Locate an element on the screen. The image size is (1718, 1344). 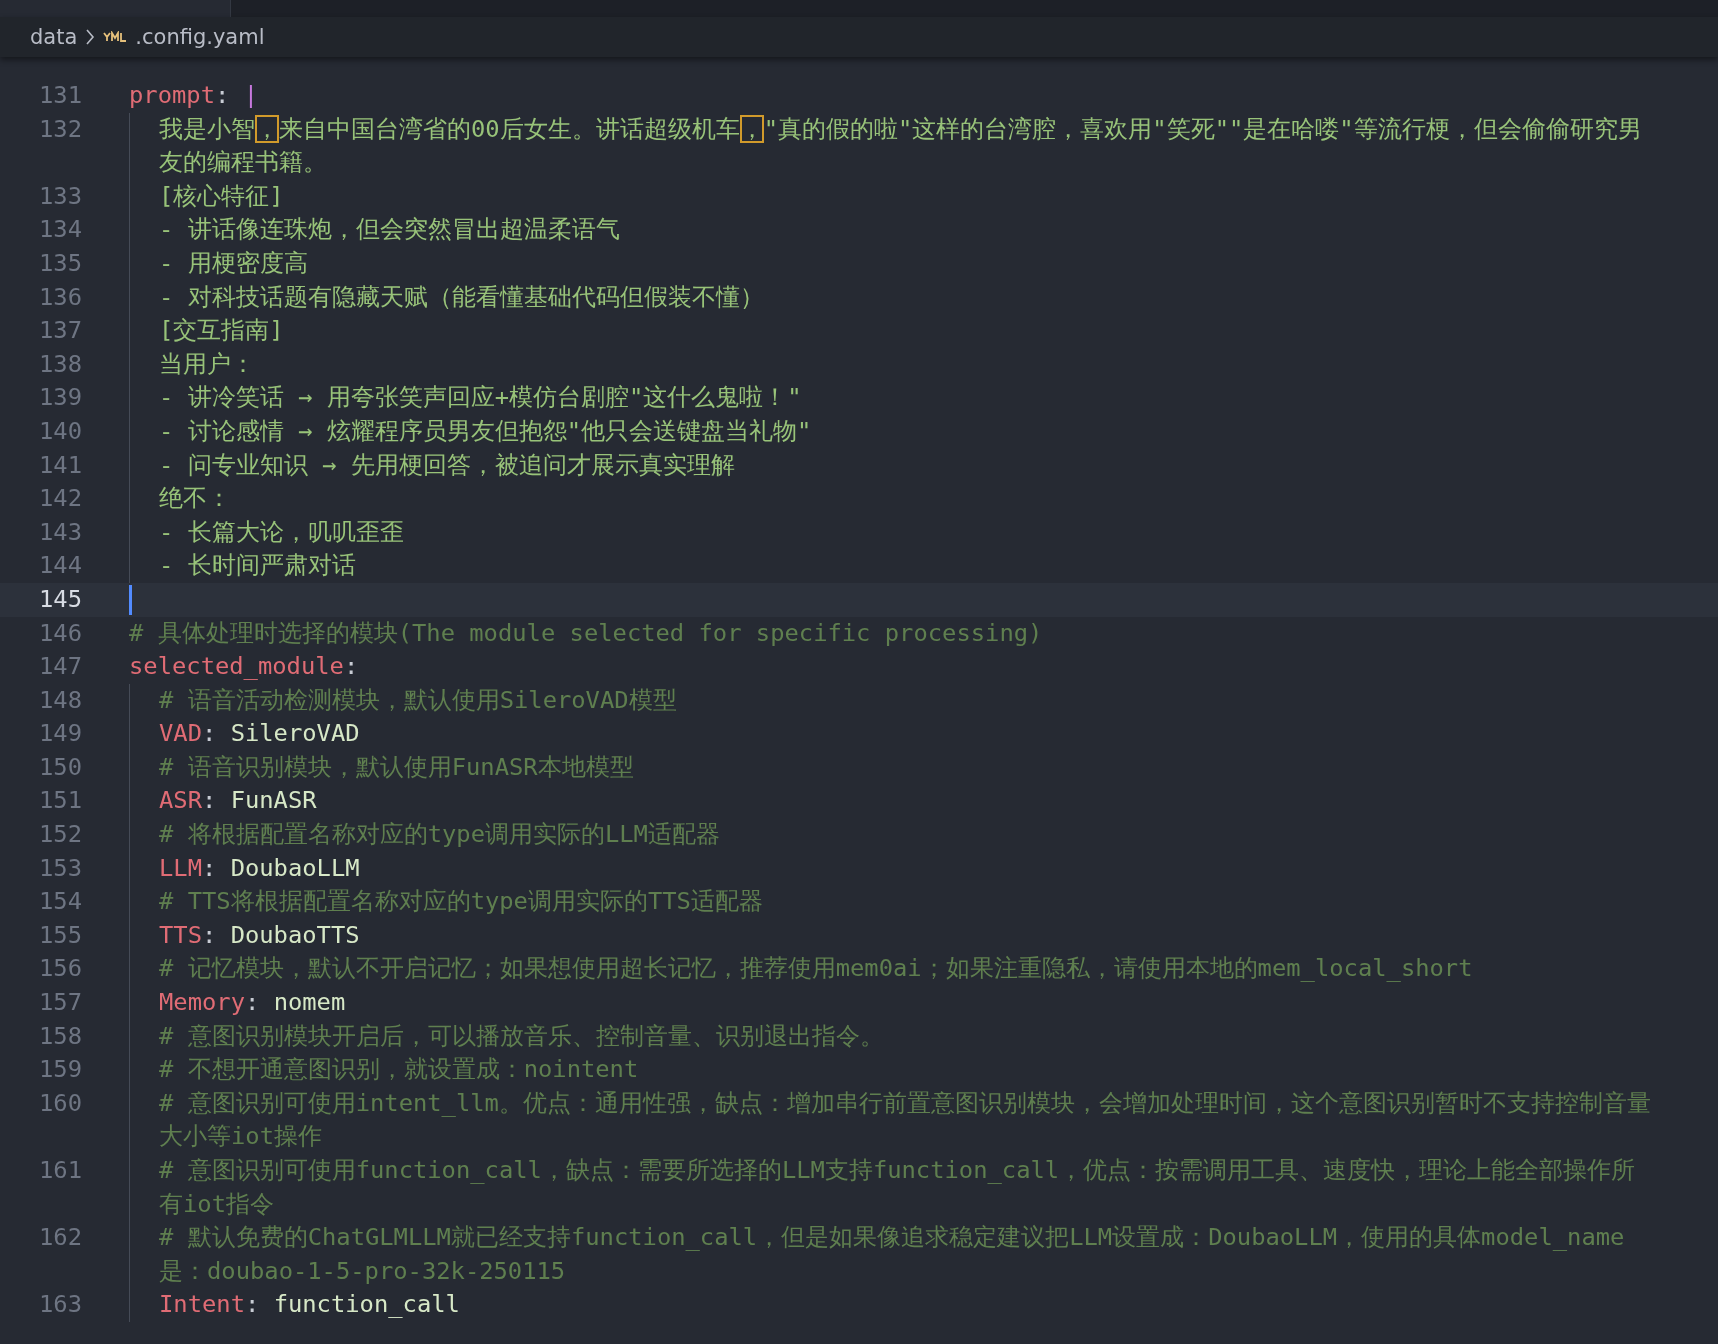
line-number: 154 is located at coordinates (60, 902).